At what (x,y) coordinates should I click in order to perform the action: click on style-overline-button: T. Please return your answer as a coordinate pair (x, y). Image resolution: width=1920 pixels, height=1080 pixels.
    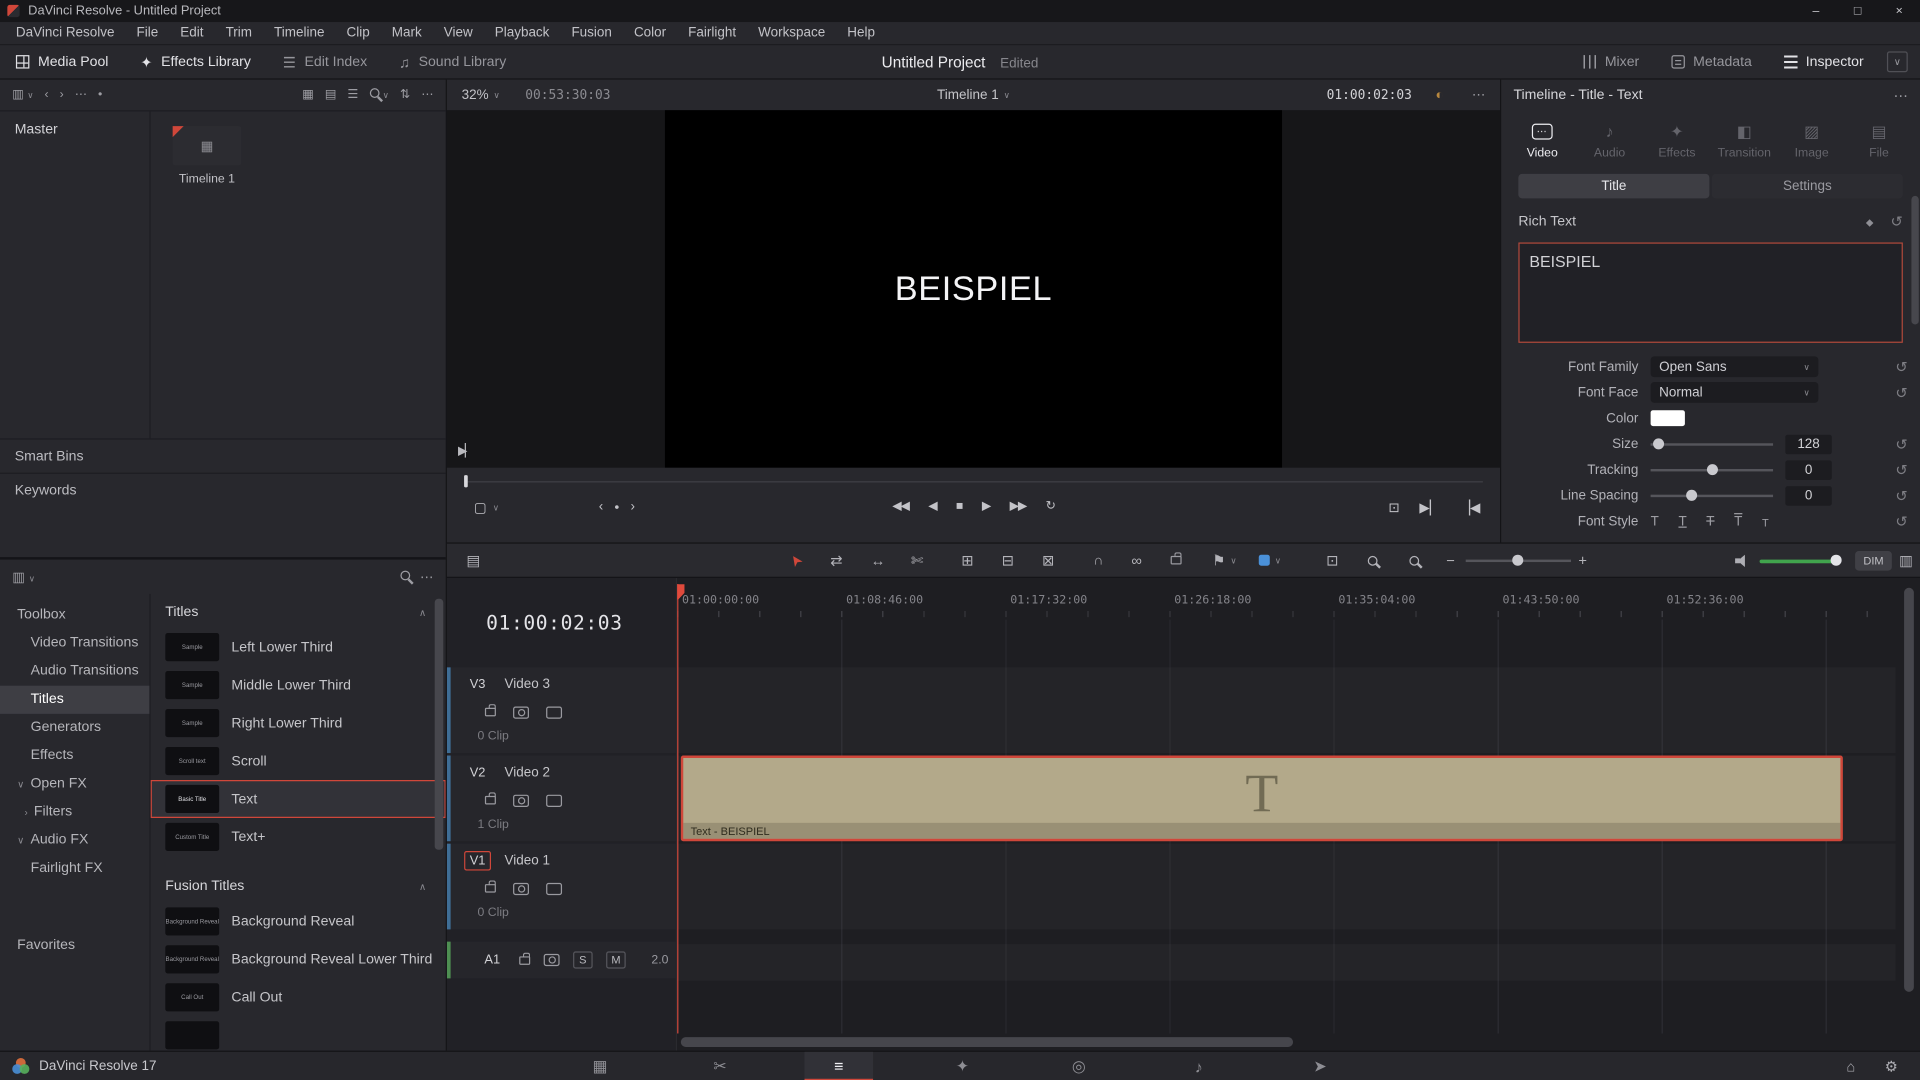
    Looking at the image, I should click on (1738, 521).